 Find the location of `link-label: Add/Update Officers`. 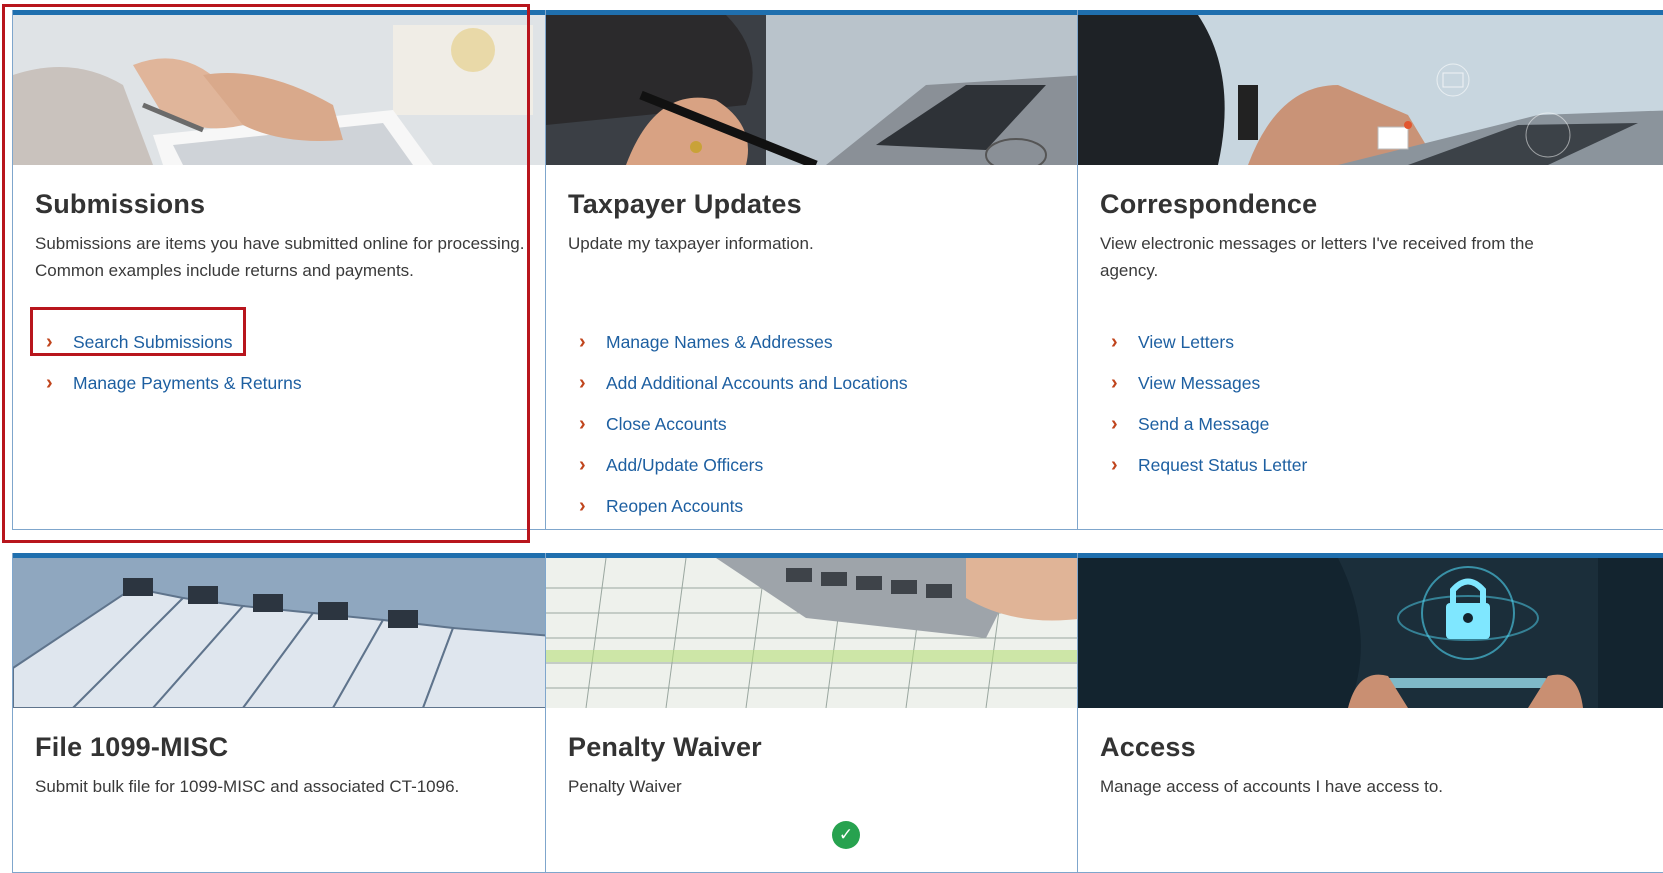

link-label: Add/Update Officers is located at coordinates (684, 465).